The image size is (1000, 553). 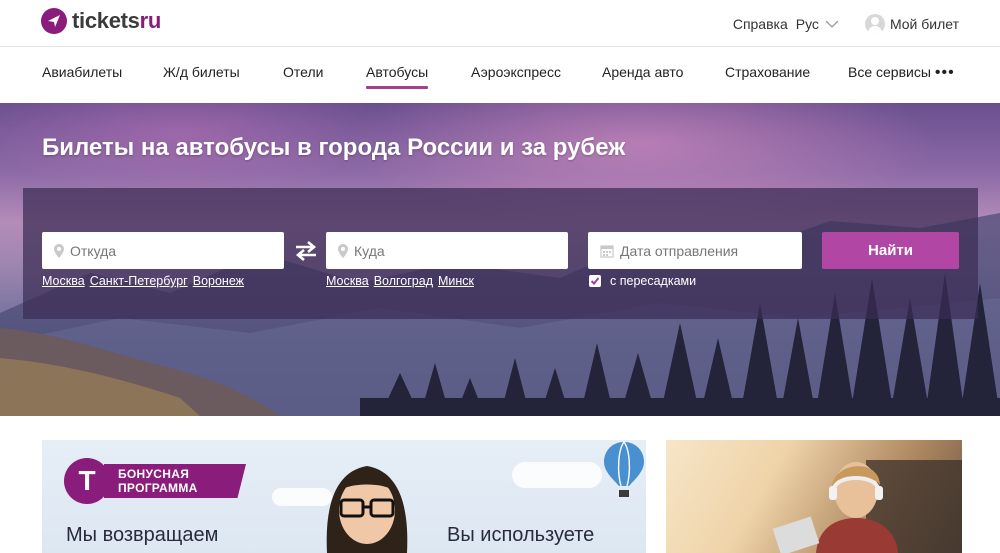 I want to click on badge-line2: ПРОГРАММА, so click(x=158, y=488).